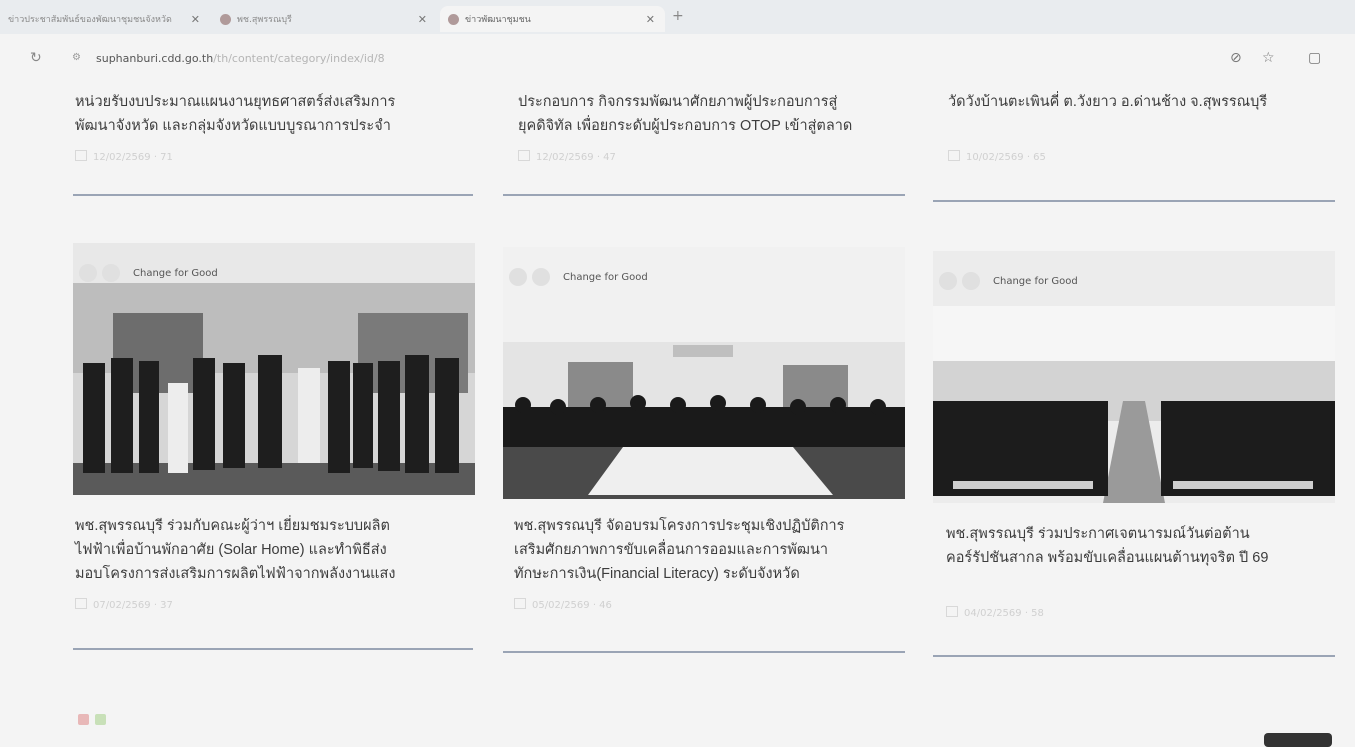 Image resolution: width=1355 pixels, height=747 pixels. Describe the element at coordinates (299, 58) in the screenshot. I see `url-path: /th/content/category/index/id/8` at that location.